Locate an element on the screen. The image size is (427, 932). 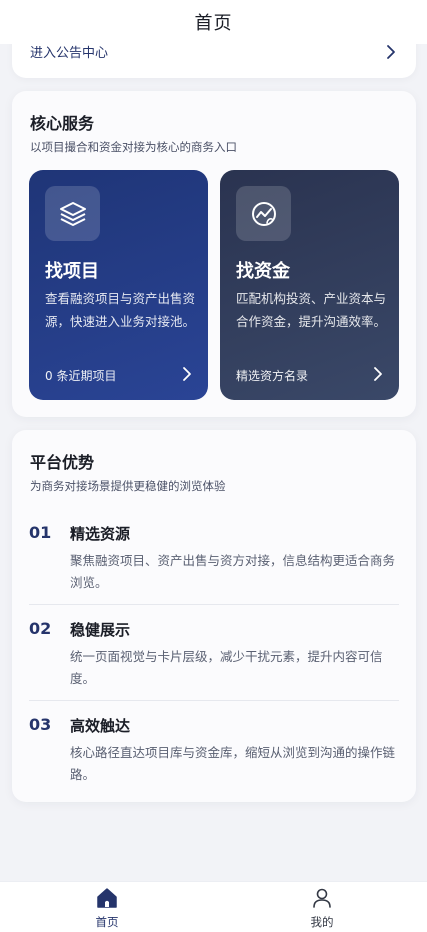
layers-icon is located at coordinates (72, 213).